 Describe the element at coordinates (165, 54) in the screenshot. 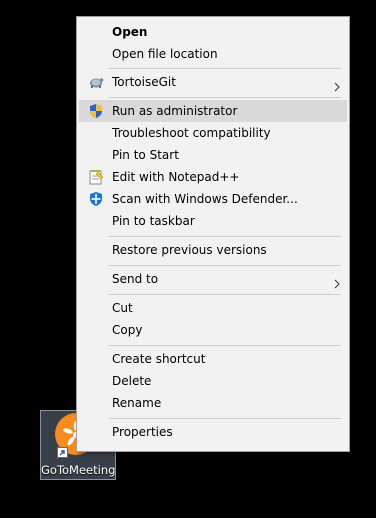

I see `menu-item-label: Open file location` at that location.